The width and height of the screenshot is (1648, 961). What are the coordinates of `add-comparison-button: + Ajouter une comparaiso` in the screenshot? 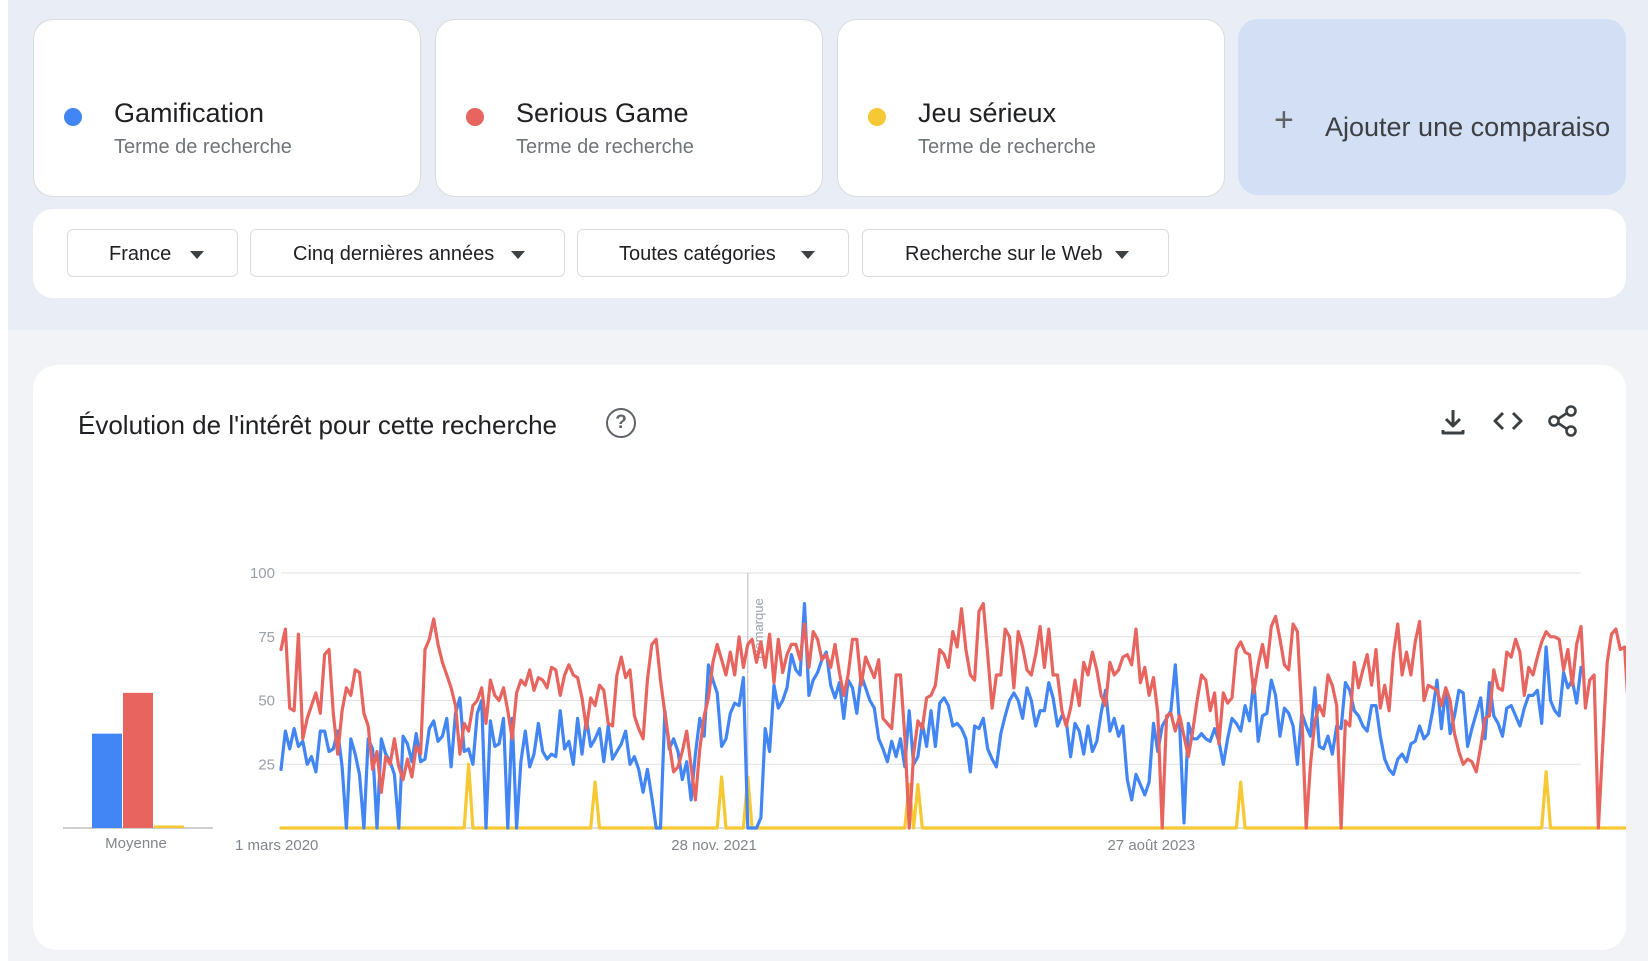 It's located at (1432, 107).